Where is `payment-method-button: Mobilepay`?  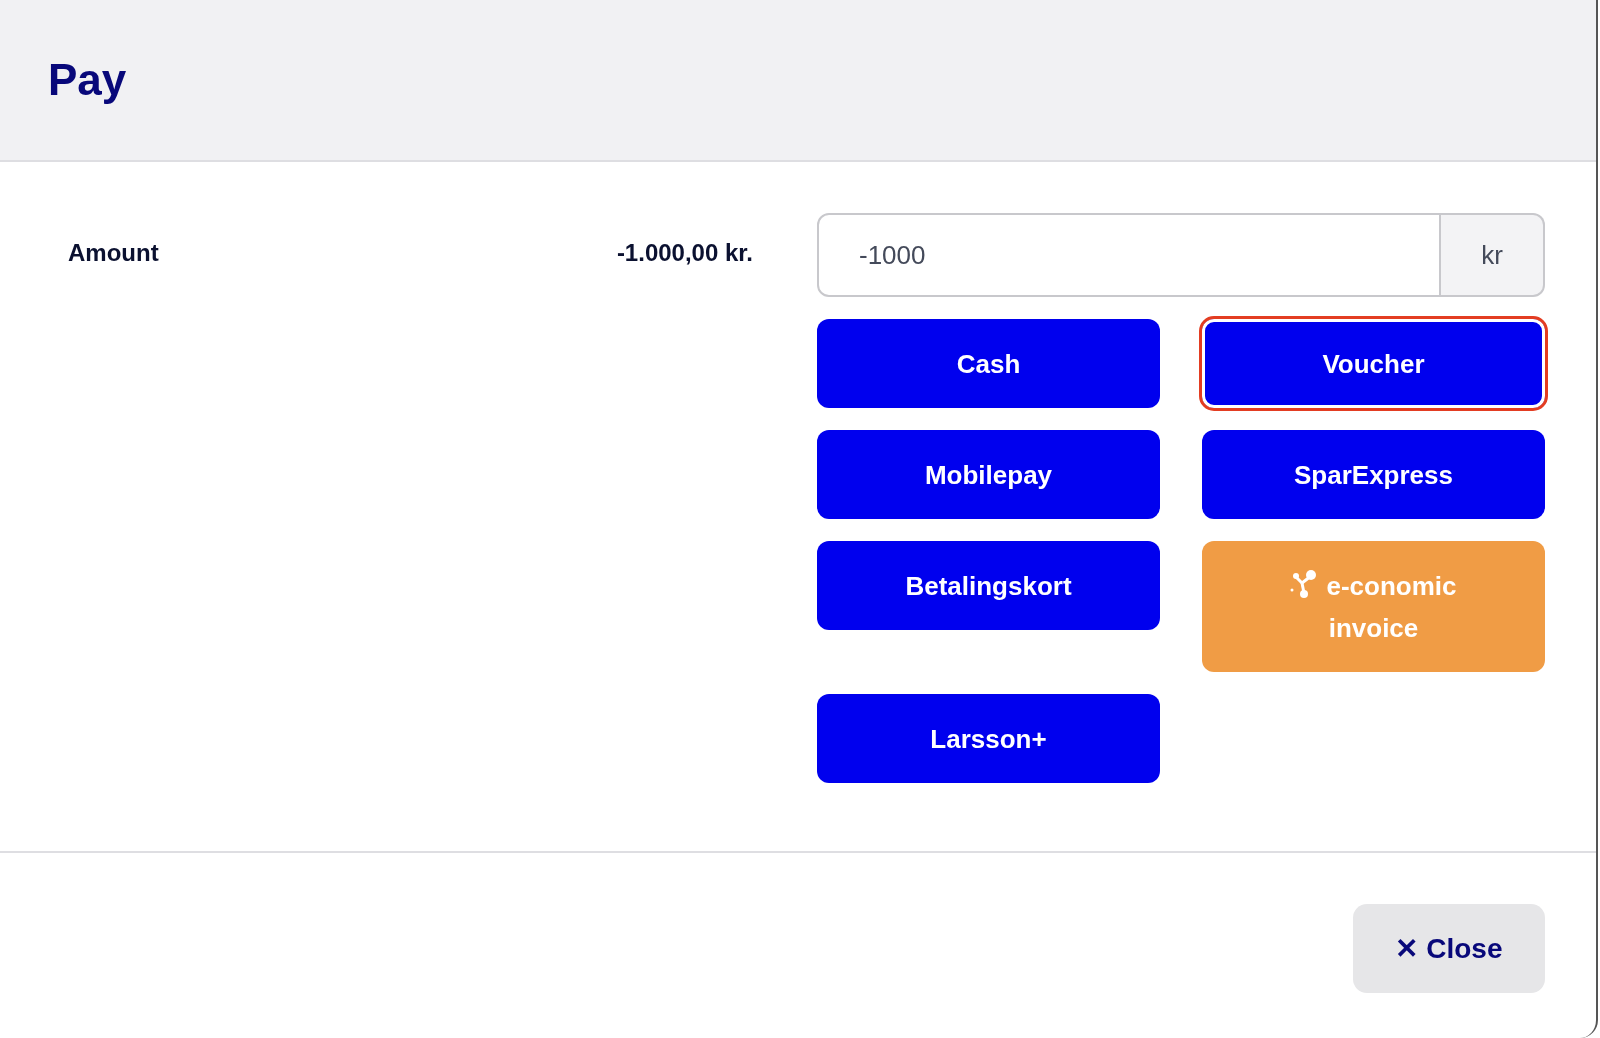
payment-method-button: Mobilepay is located at coordinates (988, 474).